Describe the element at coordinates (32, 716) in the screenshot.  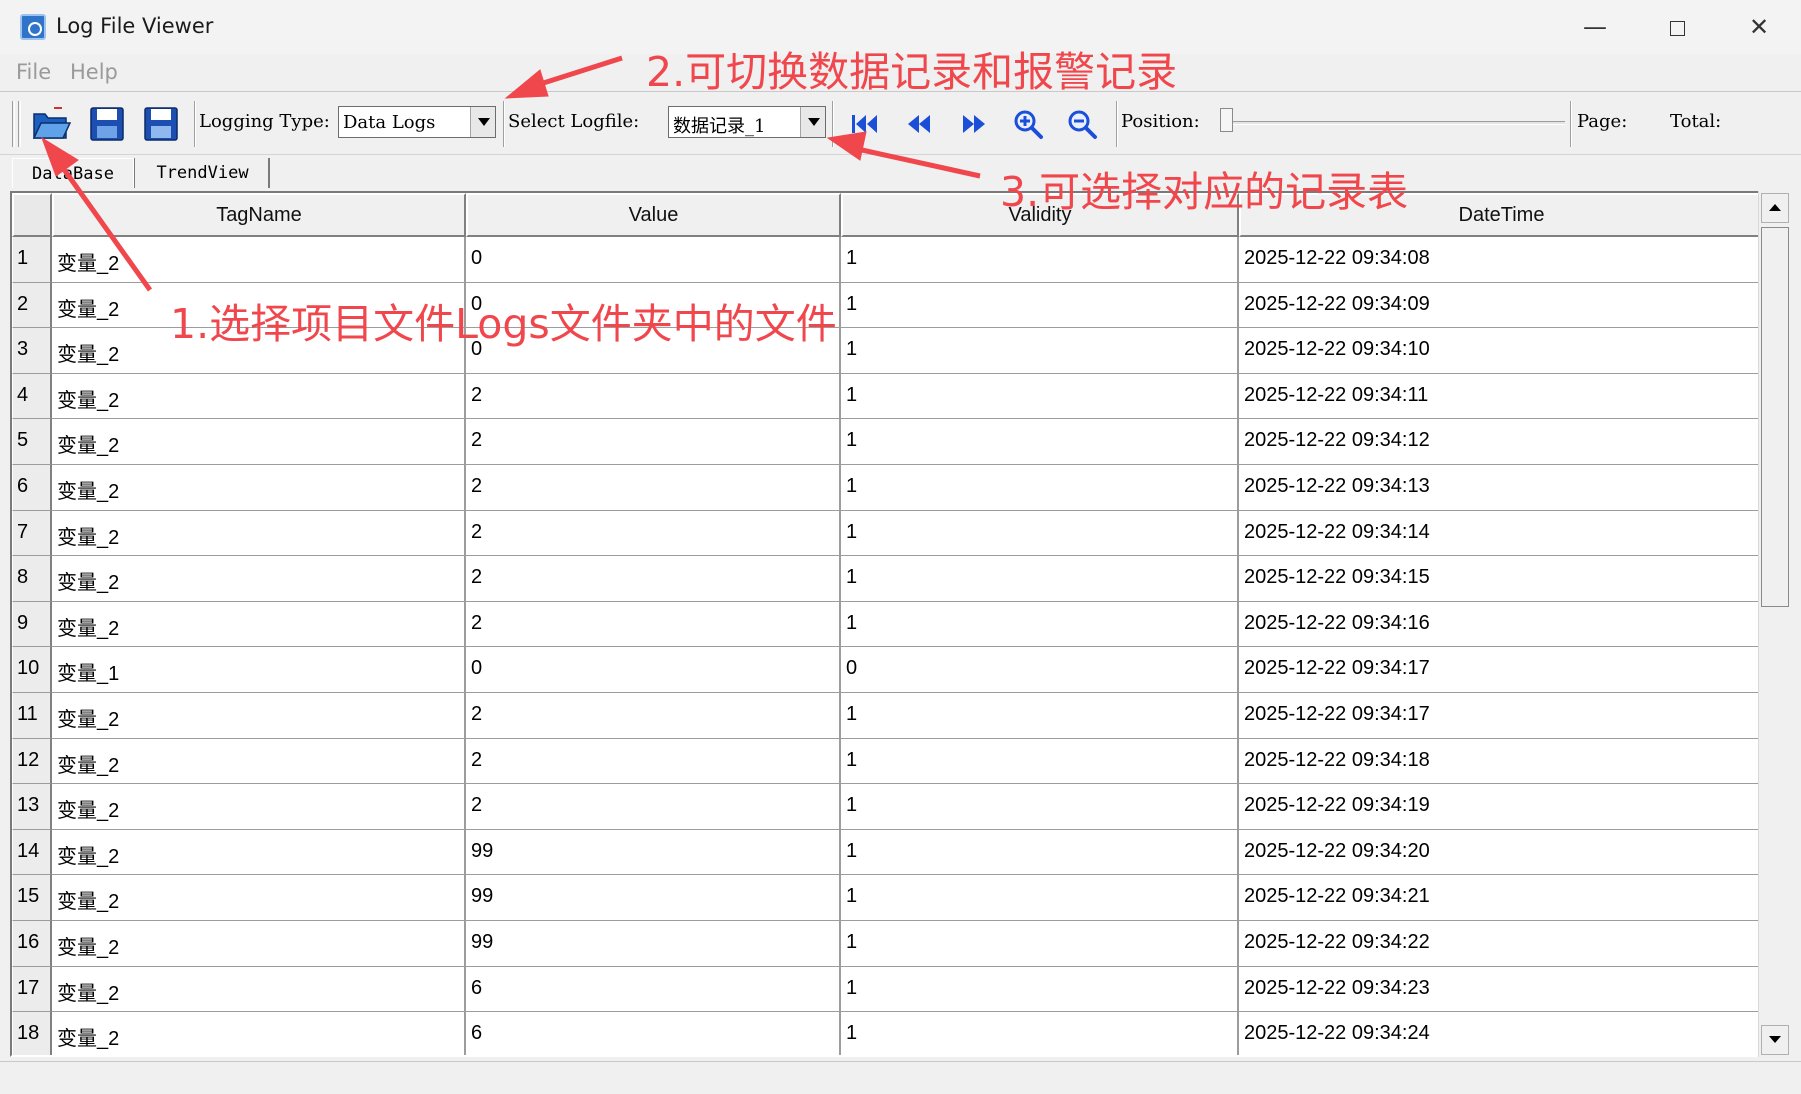
I see `row-number: 11` at that location.